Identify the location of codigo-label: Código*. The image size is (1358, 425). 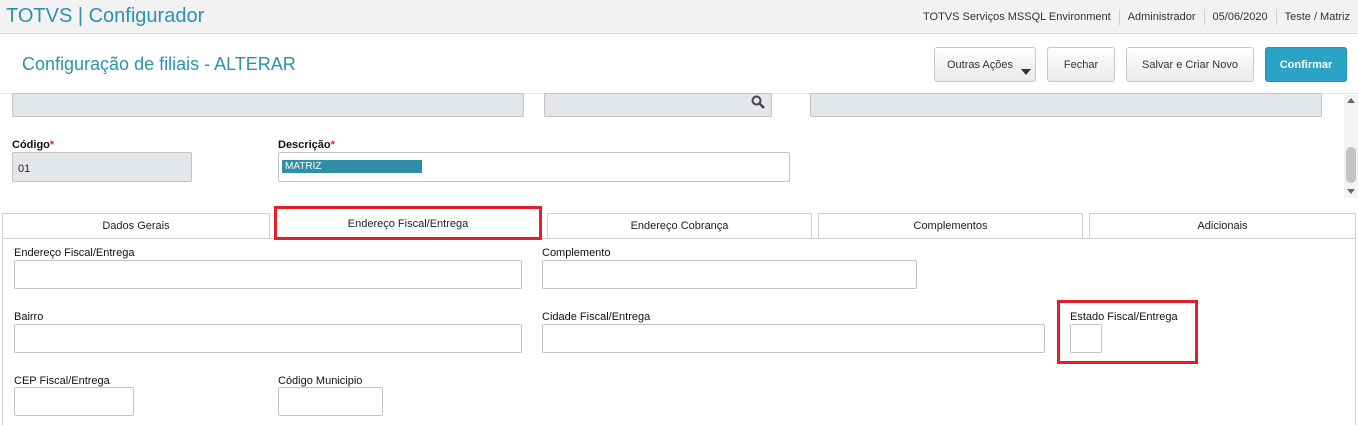
(33, 145).